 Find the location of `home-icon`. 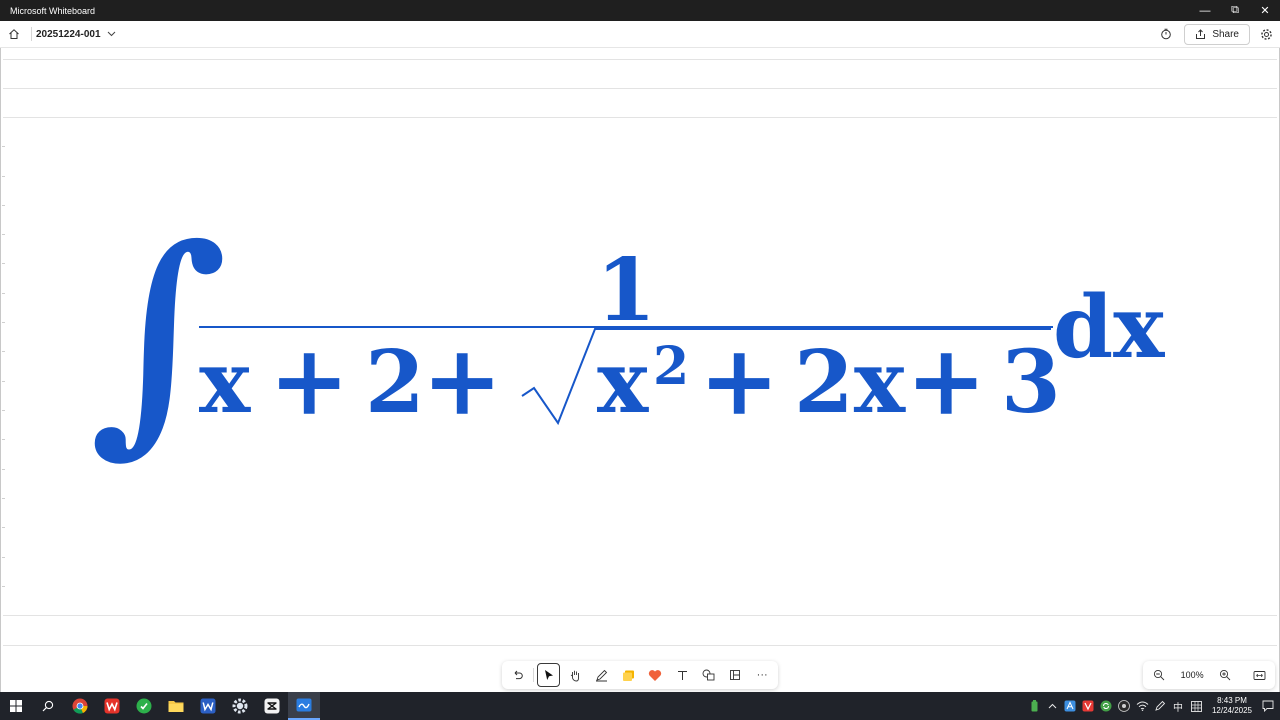

home-icon is located at coordinates (14, 34).